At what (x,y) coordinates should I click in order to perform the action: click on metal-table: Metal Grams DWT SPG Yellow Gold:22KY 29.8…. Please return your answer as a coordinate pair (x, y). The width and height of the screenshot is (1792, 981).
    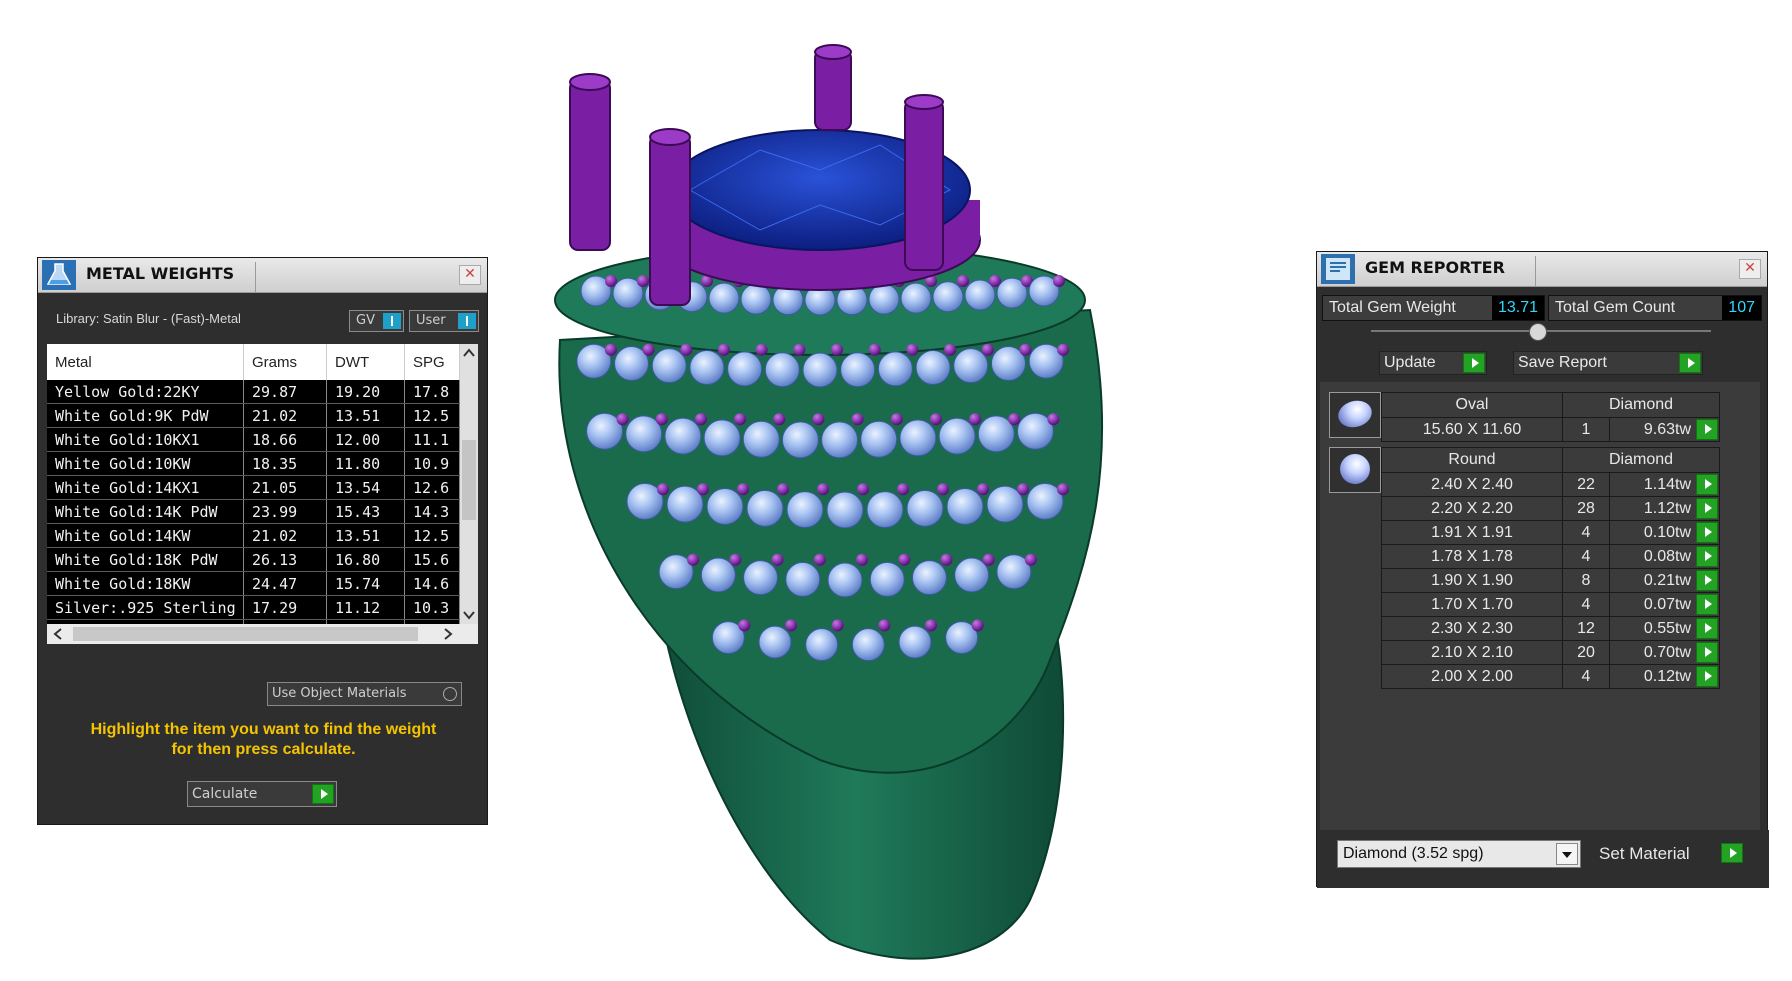
    Looking at the image, I should click on (262, 494).